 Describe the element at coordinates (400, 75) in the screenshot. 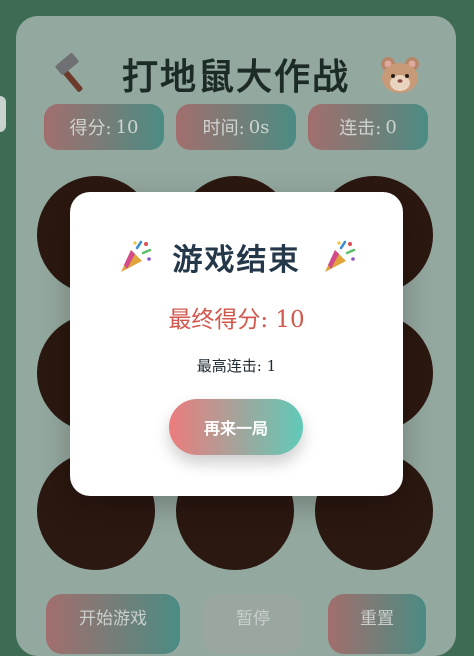

I see `hamster-icon` at that location.